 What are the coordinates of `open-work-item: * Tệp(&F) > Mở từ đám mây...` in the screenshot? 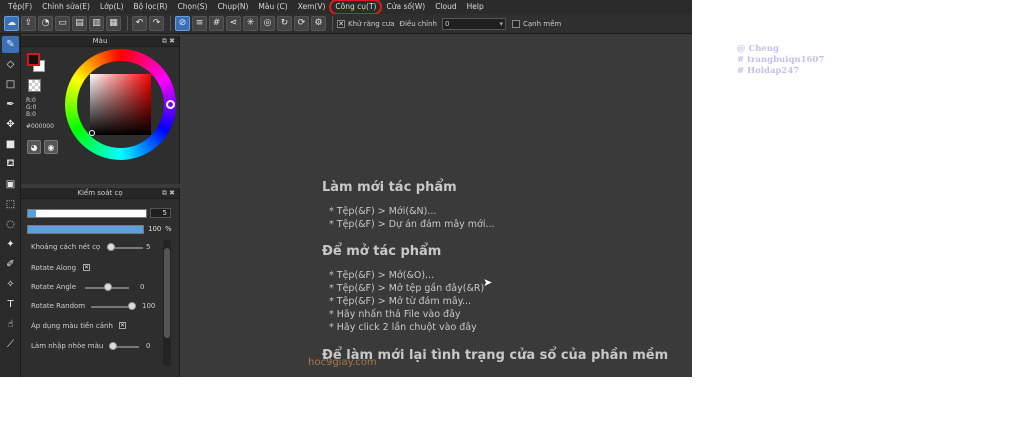 It's located at (400, 301).